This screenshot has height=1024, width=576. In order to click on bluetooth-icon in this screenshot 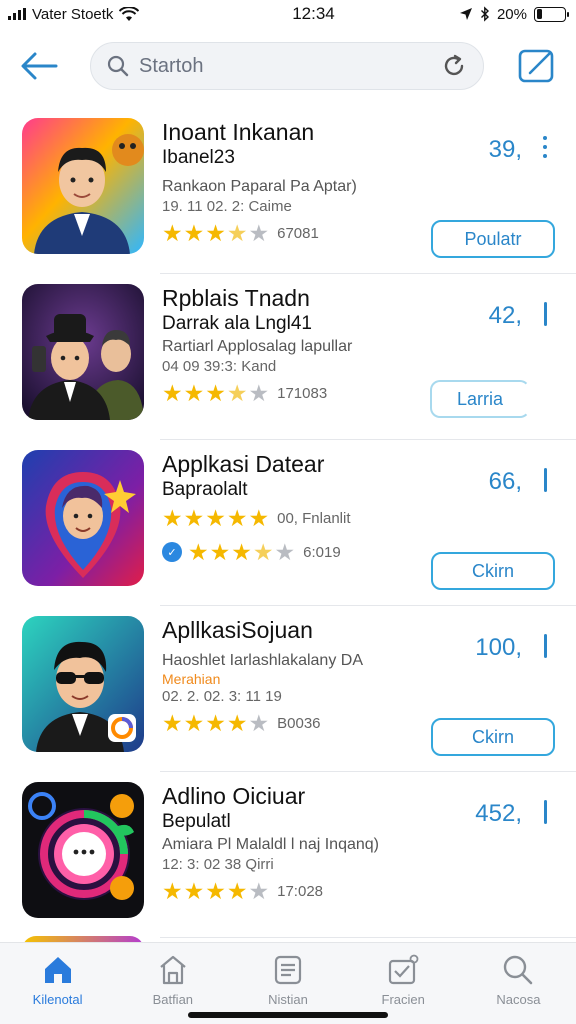, I will do `click(484, 14)`.